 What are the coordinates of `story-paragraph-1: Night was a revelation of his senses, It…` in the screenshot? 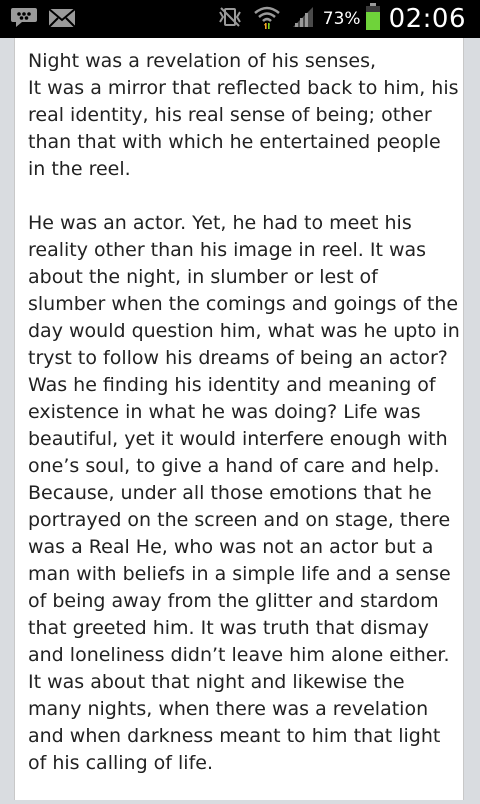 It's located at (243, 115).